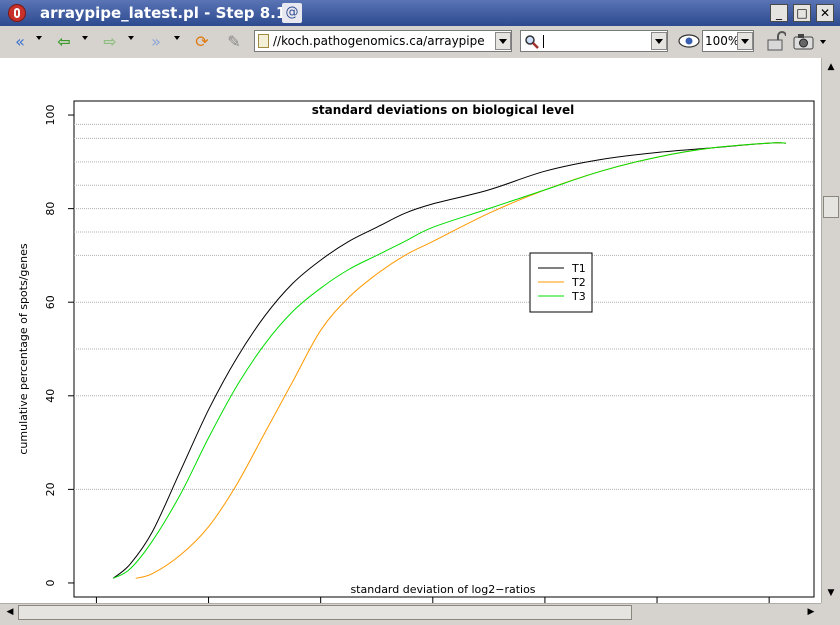  What do you see at coordinates (503, 41) in the screenshot?
I see `address-dropdown-button` at bounding box center [503, 41].